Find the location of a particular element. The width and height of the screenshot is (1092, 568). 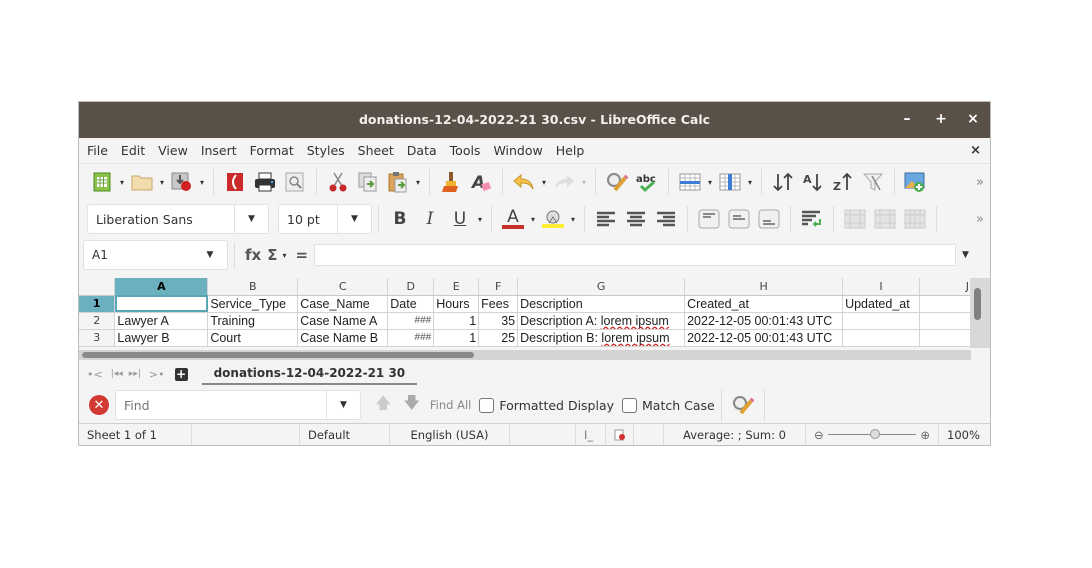

row-header: 2 is located at coordinates (97, 321).